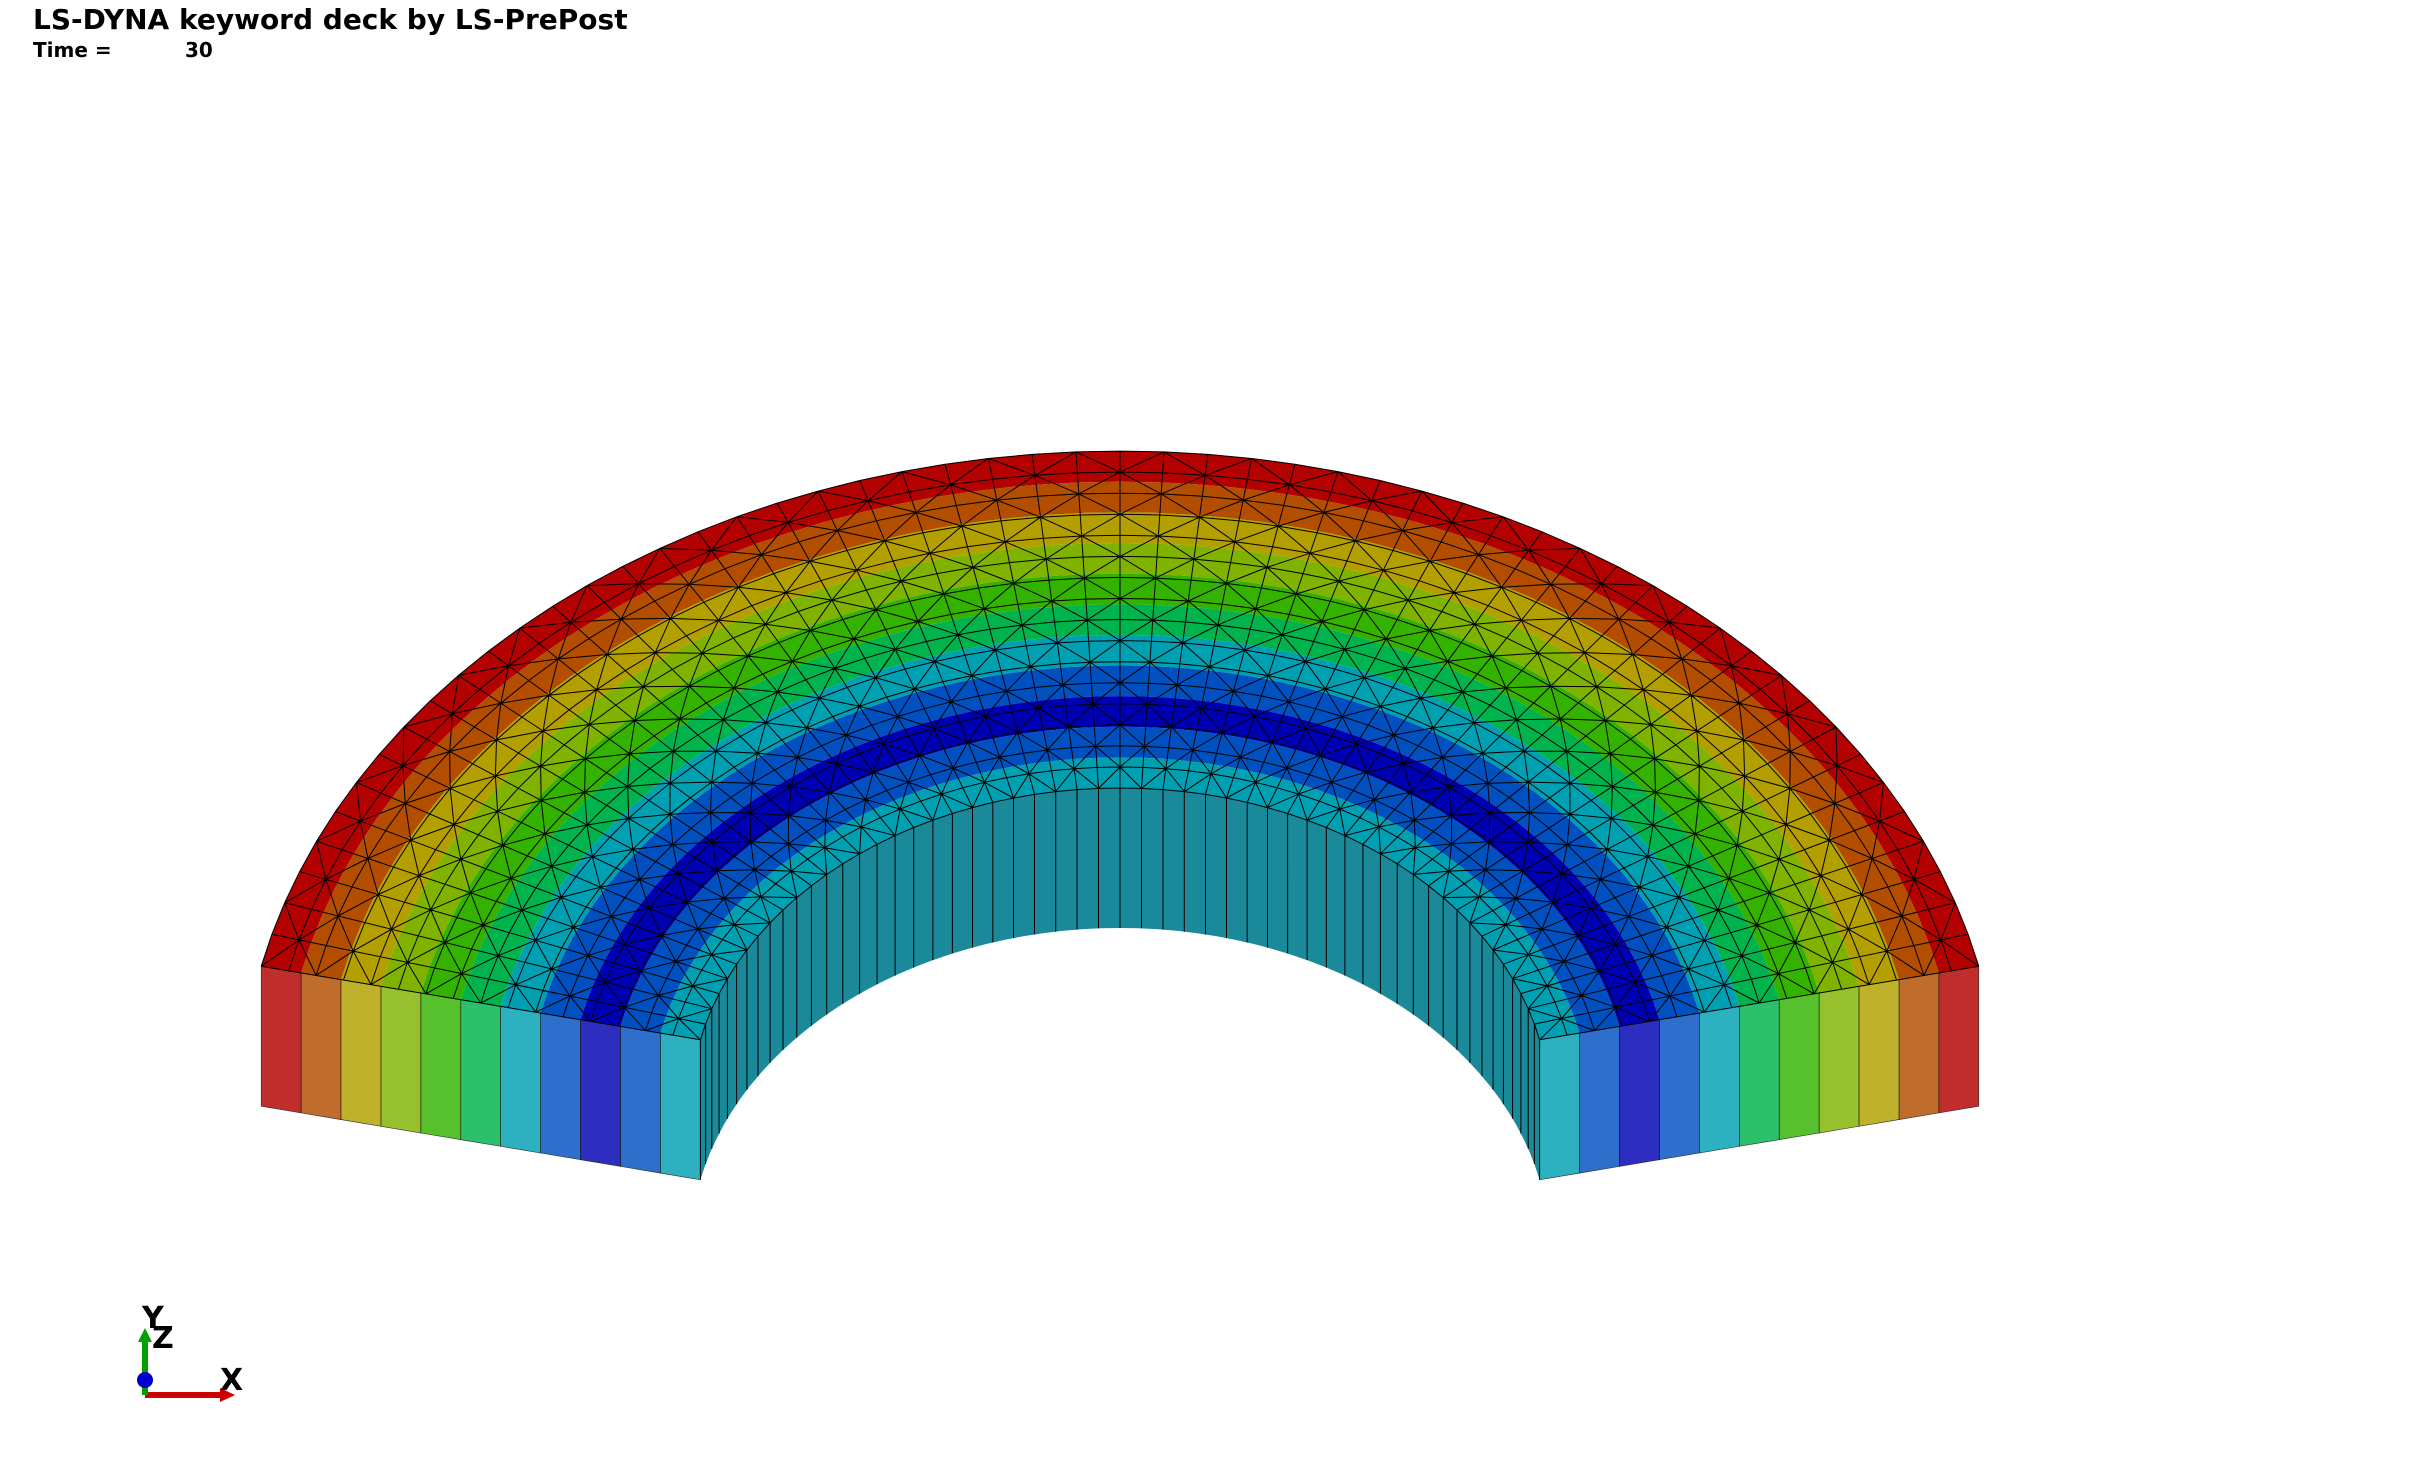 The image size is (2419, 1467). Describe the element at coordinates (163, 1338) in the screenshot. I see `z-axis-label: Z` at that location.